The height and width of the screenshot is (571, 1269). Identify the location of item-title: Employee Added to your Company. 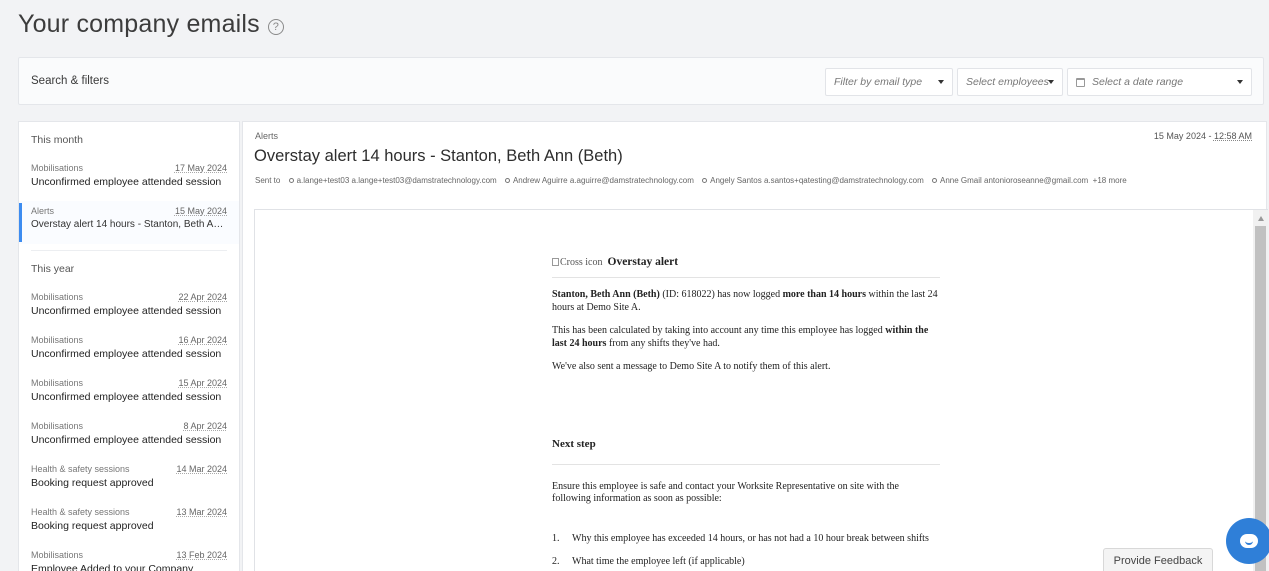
(112, 567).